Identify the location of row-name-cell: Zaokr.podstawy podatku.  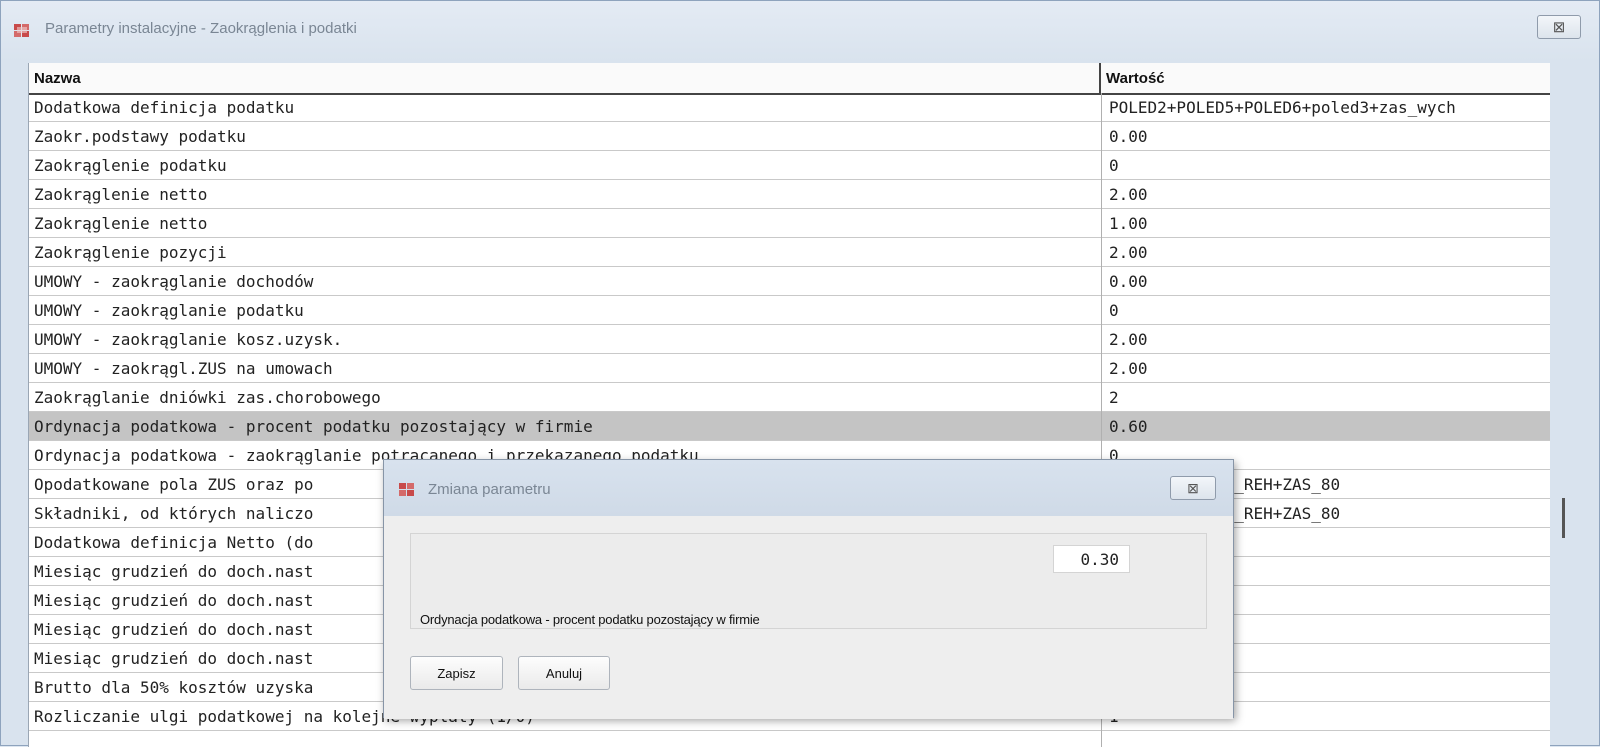
(140, 136).